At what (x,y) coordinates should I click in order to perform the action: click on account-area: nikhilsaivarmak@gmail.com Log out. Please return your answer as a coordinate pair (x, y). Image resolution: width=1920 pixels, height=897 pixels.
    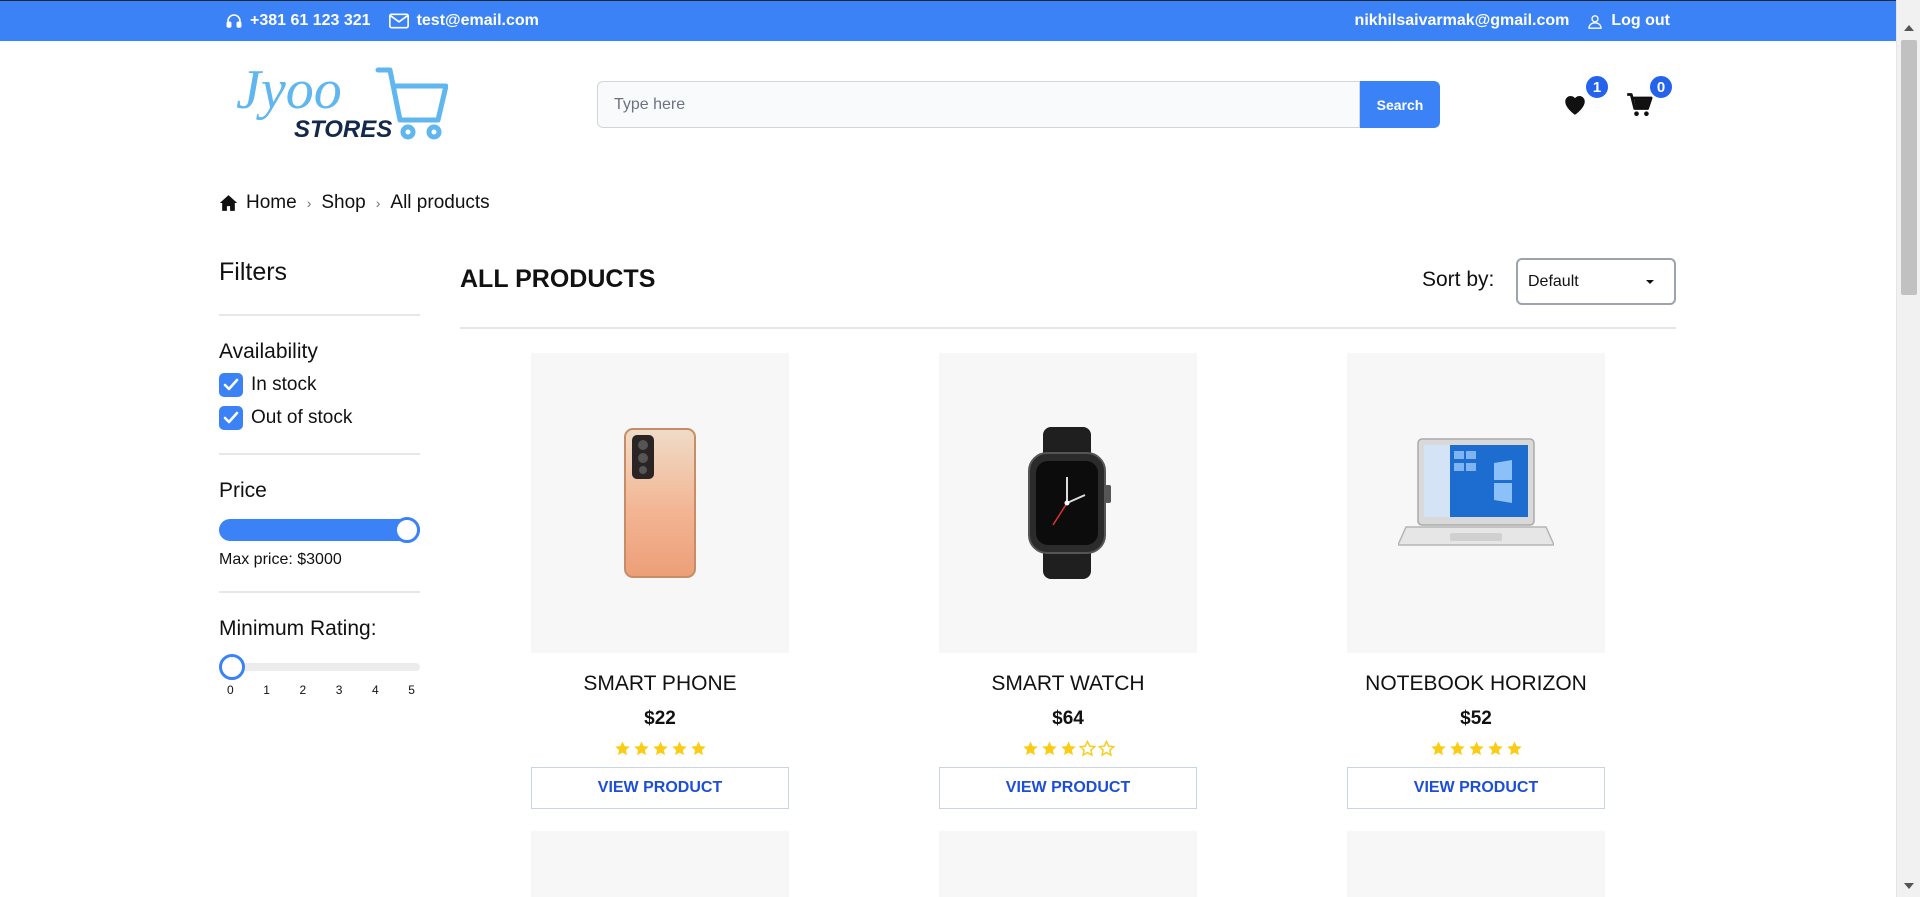
    Looking at the image, I should click on (1512, 21).